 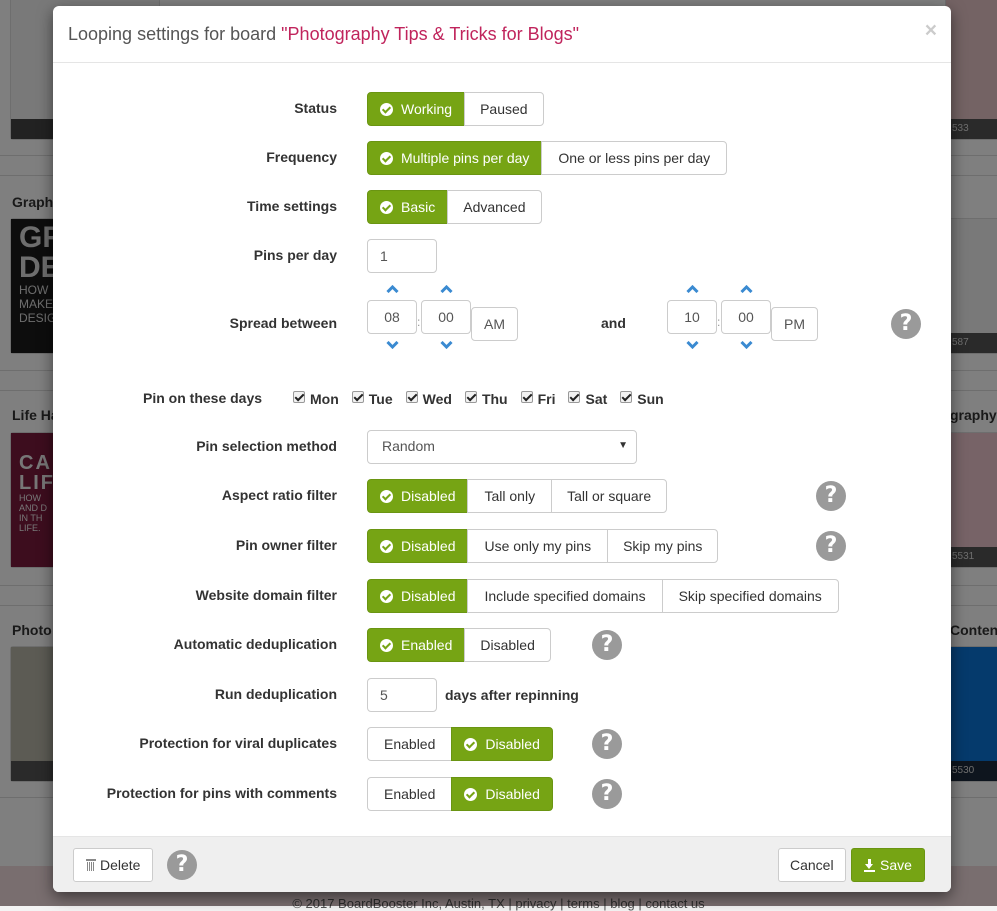 I want to click on pins-per-day-input, so click(x=402, y=256).